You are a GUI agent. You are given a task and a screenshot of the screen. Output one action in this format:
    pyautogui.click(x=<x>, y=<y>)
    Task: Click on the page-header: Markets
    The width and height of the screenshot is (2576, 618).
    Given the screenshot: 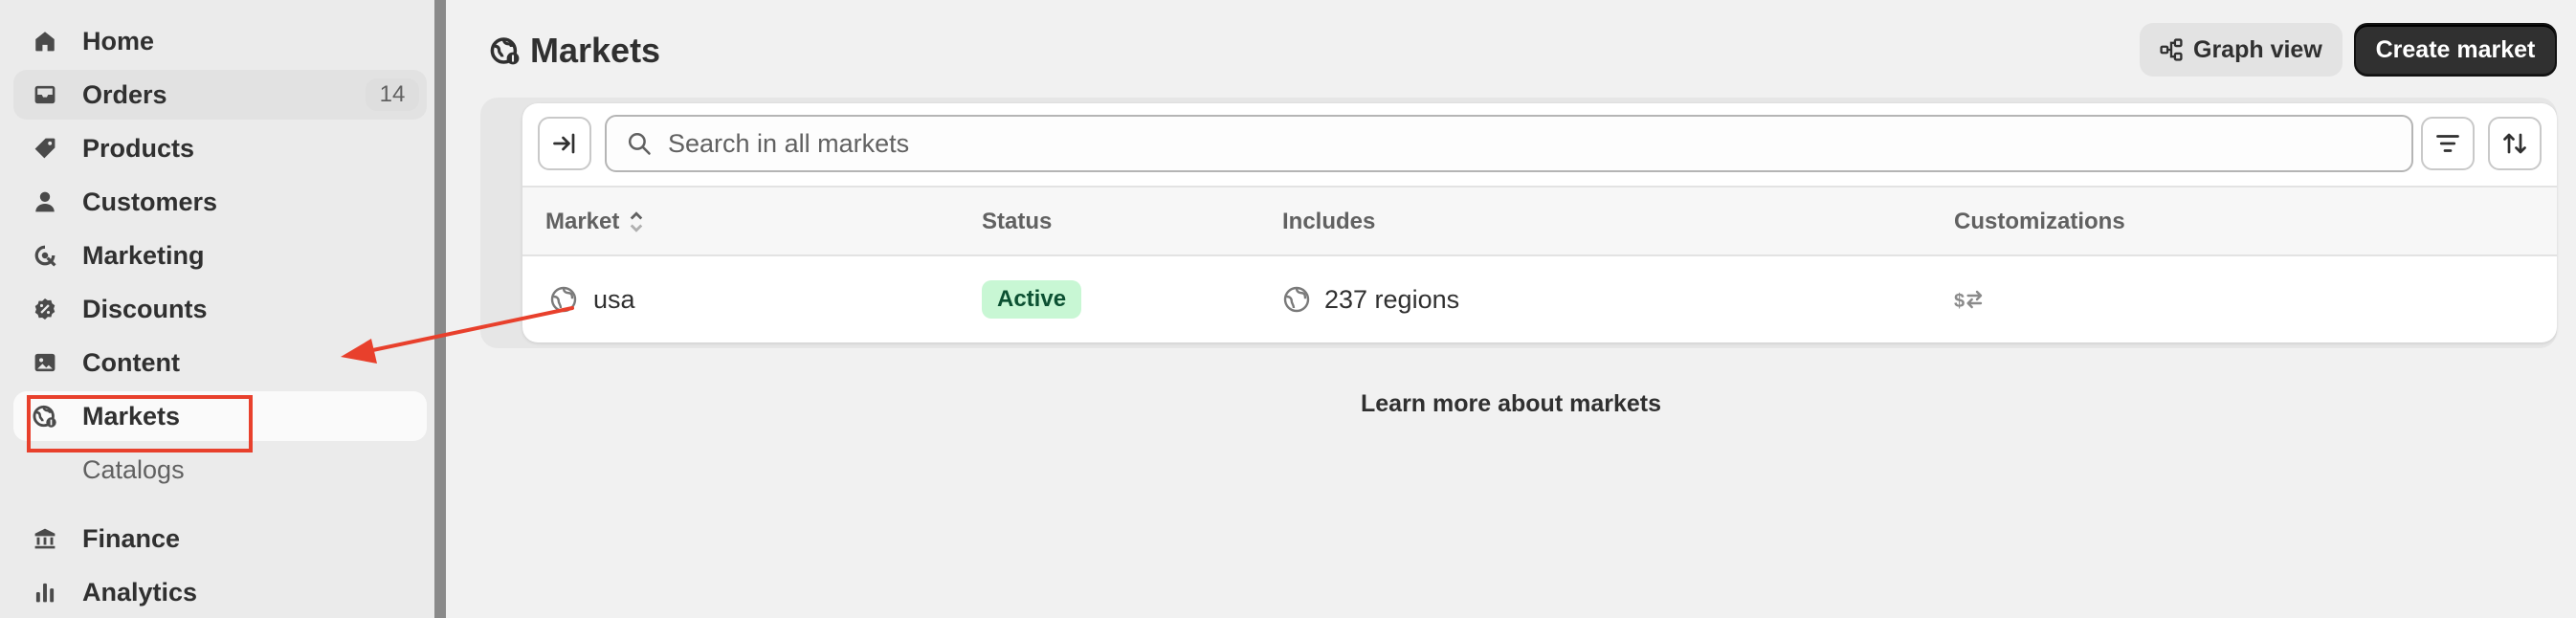 What is the action you would take?
    pyautogui.click(x=575, y=51)
    